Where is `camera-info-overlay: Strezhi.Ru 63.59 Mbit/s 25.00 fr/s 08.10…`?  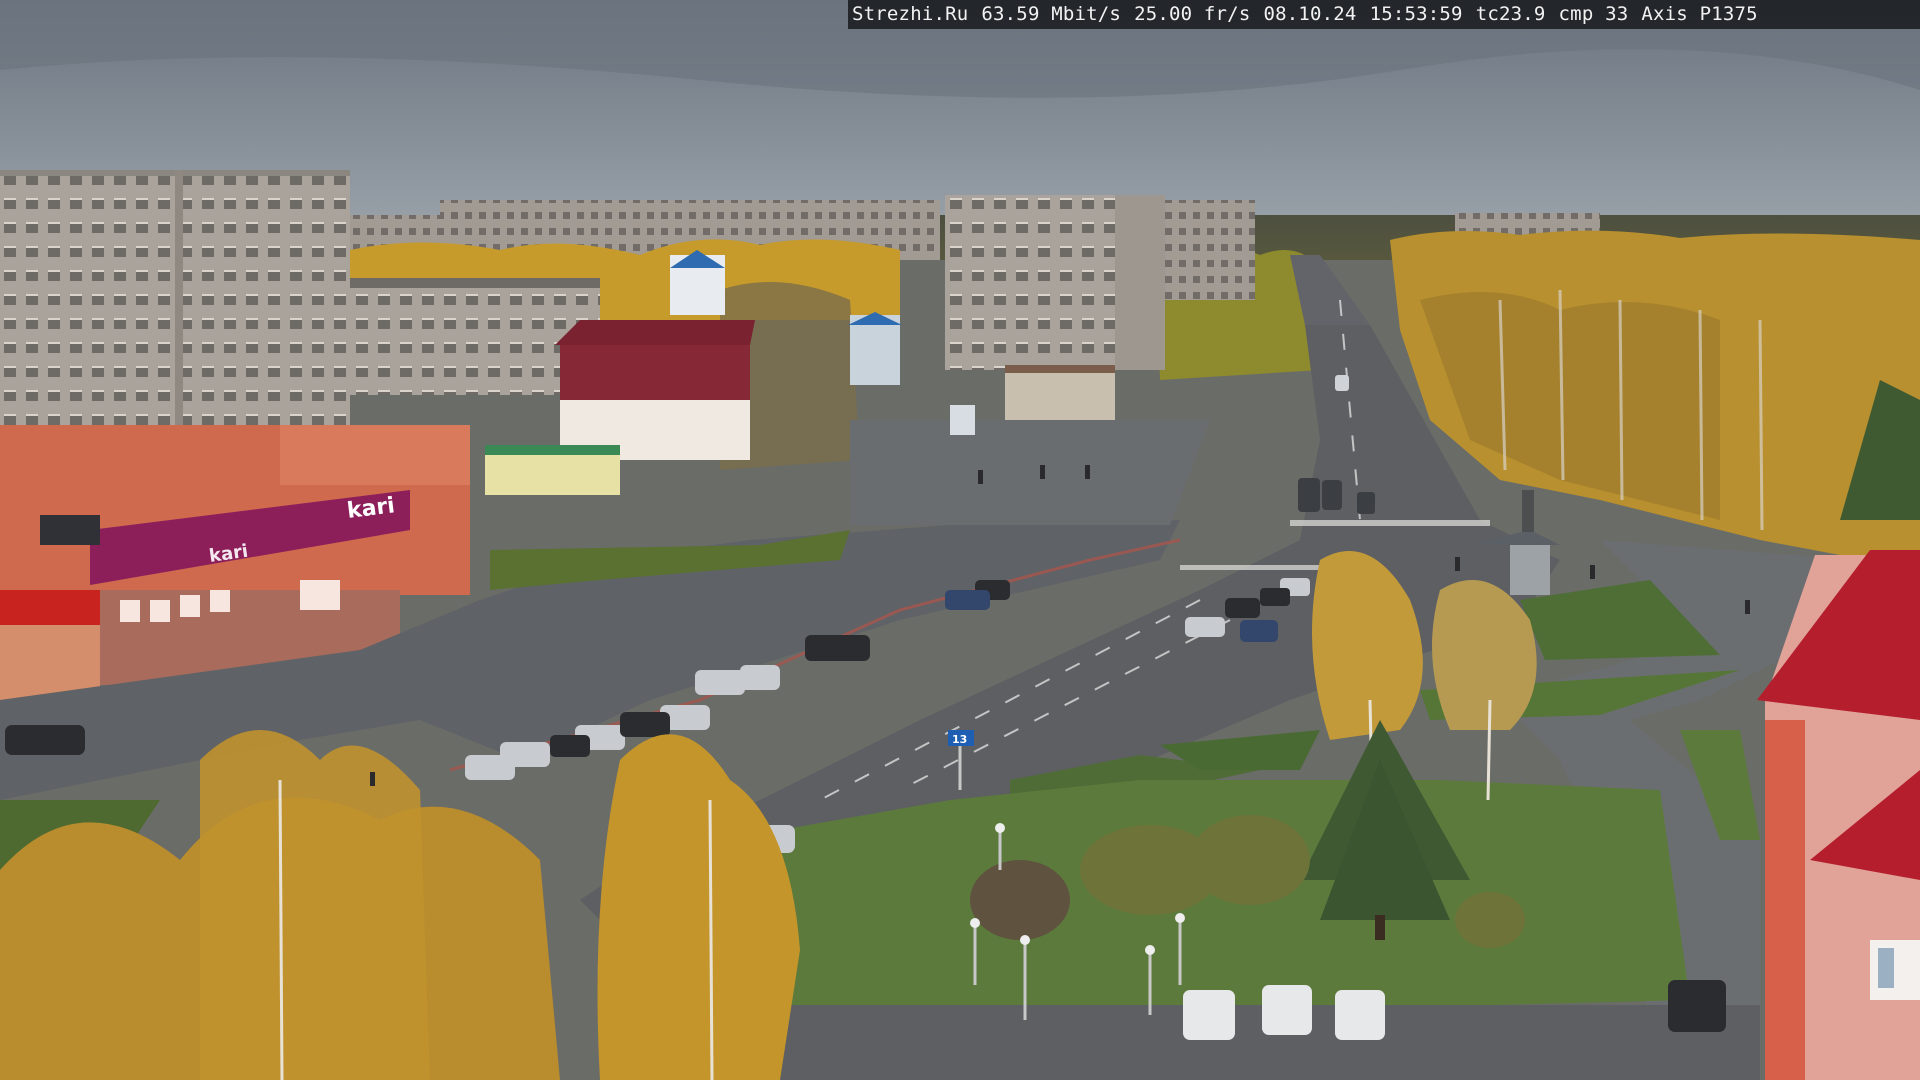 camera-info-overlay: Strezhi.Ru 63.59 Mbit/s 25.00 fr/s 08.10… is located at coordinates (1384, 14).